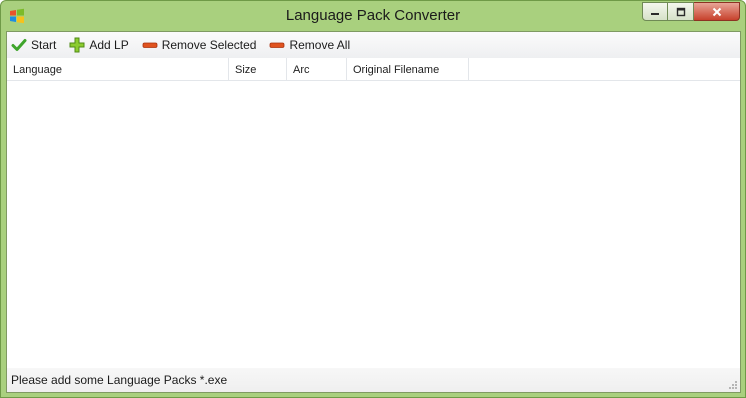 This screenshot has width=746, height=398. I want to click on column-header-original-filename: Original Filename, so click(408, 69).